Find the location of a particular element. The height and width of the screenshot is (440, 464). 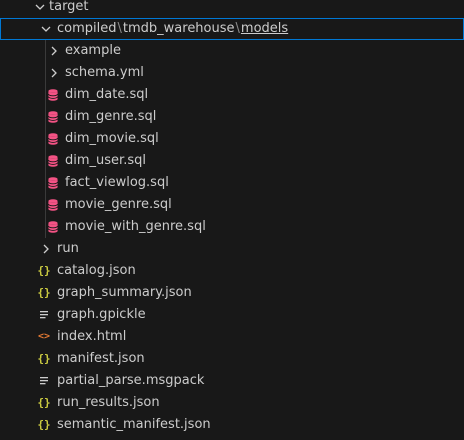

tree-item-manifest-json: {} manifest.json is located at coordinates (232, 359).